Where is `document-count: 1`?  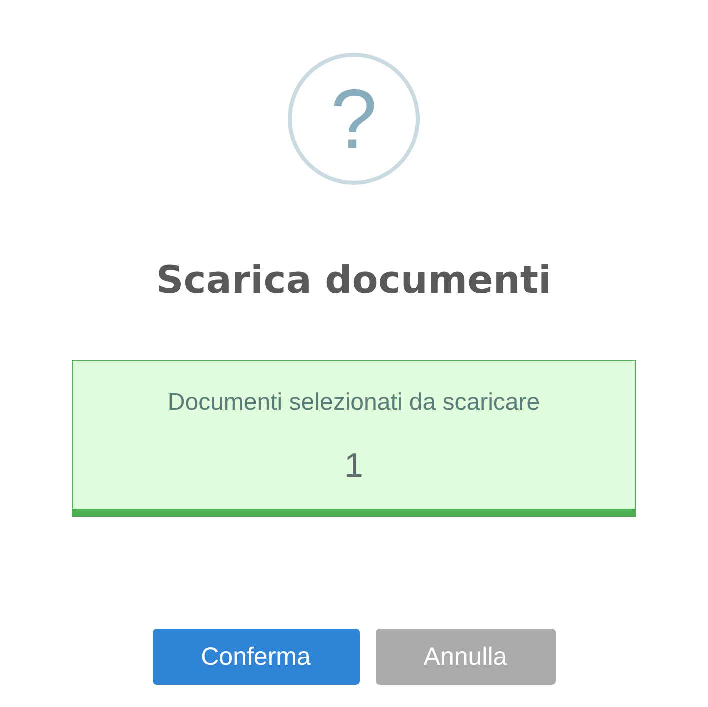 document-count: 1 is located at coordinates (354, 466).